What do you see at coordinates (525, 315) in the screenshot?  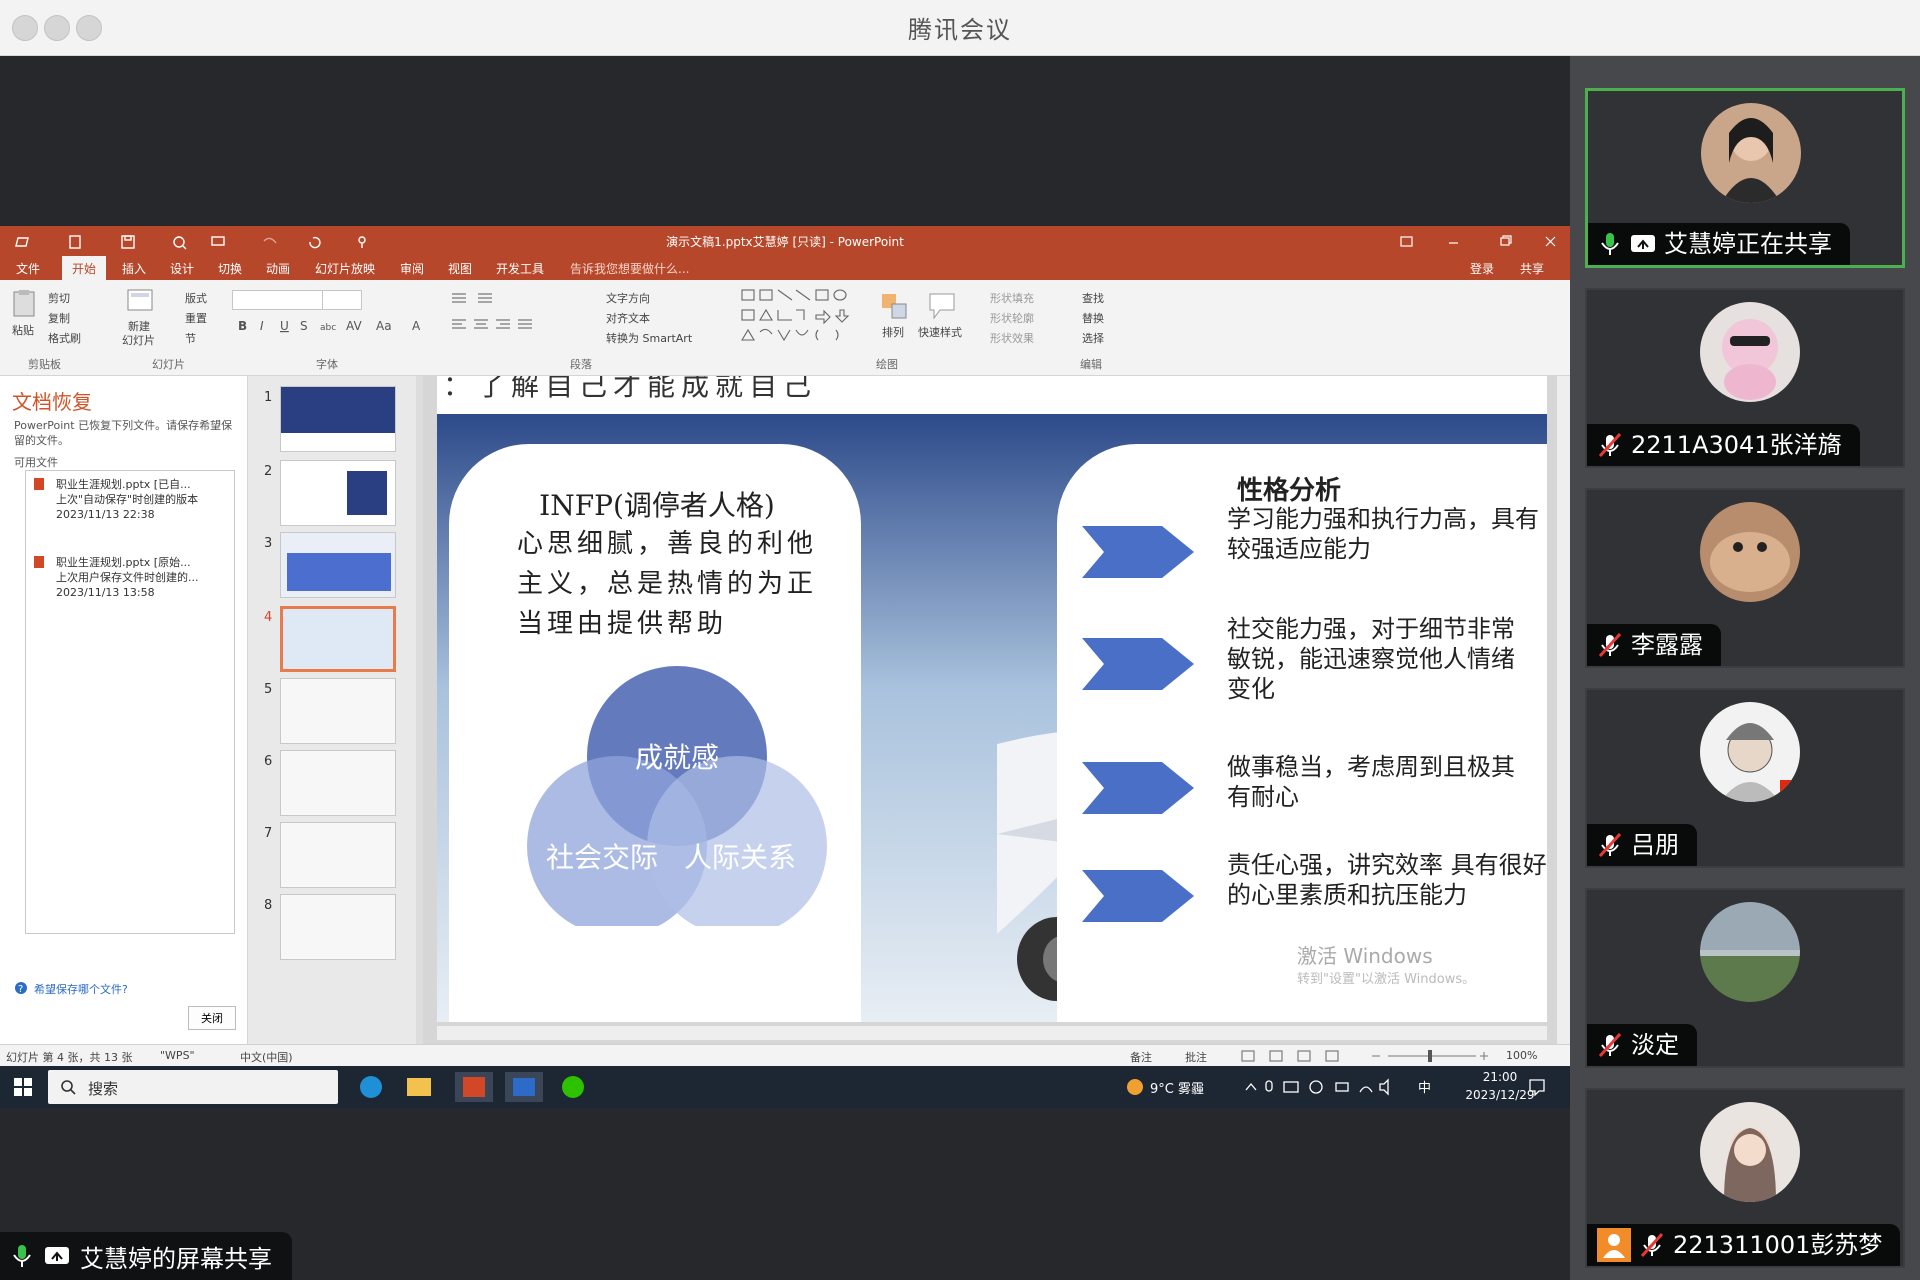 I see `paragraph-icons` at bounding box center [525, 315].